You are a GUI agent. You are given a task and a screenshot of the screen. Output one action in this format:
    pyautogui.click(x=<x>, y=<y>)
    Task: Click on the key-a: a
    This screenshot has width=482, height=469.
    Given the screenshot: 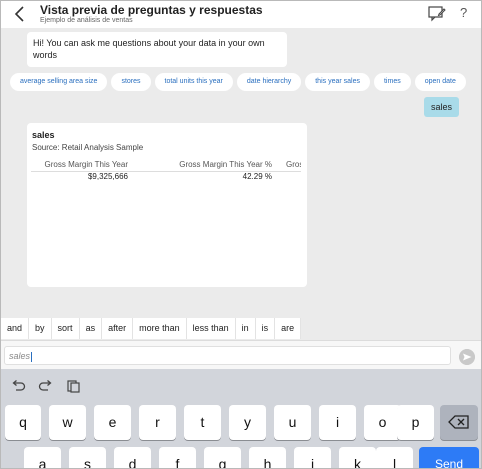 What is the action you would take?
    pyautogui.click(x=42, y=457)
    